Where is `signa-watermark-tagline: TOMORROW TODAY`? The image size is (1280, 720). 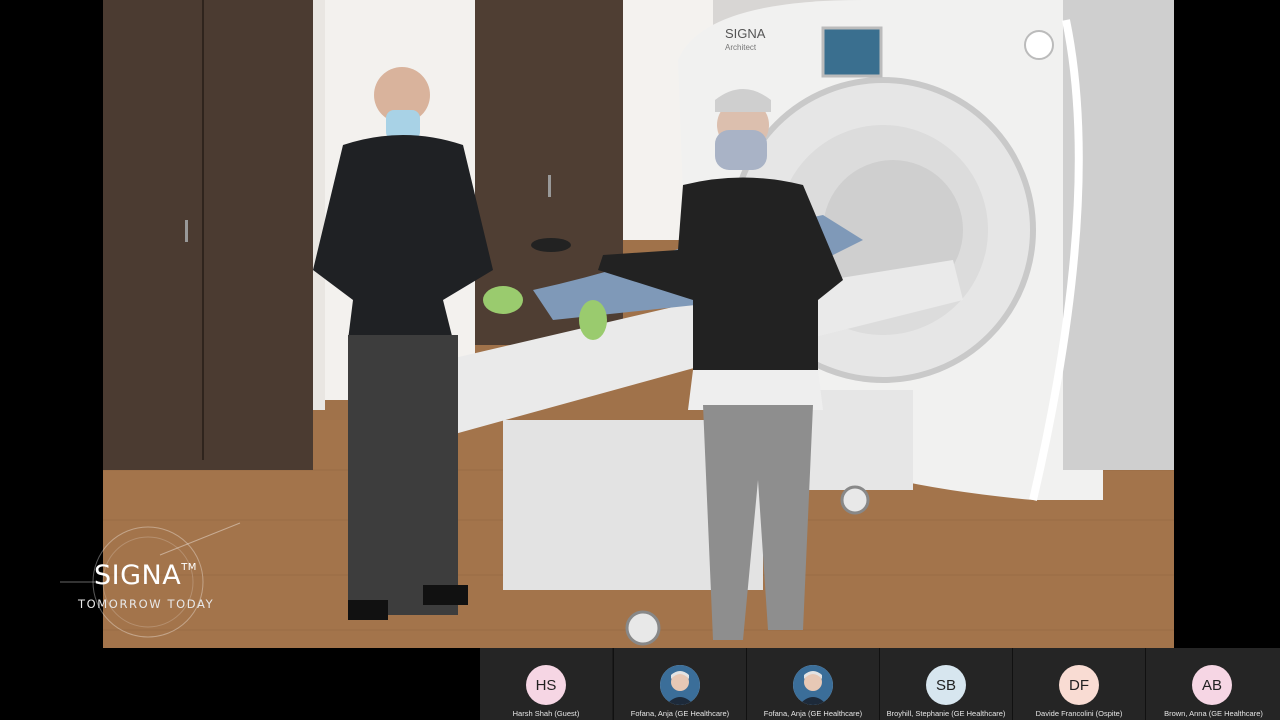
signa-watermark-tagline: TOMORROW TODAY is located at coordinates (146, 604).